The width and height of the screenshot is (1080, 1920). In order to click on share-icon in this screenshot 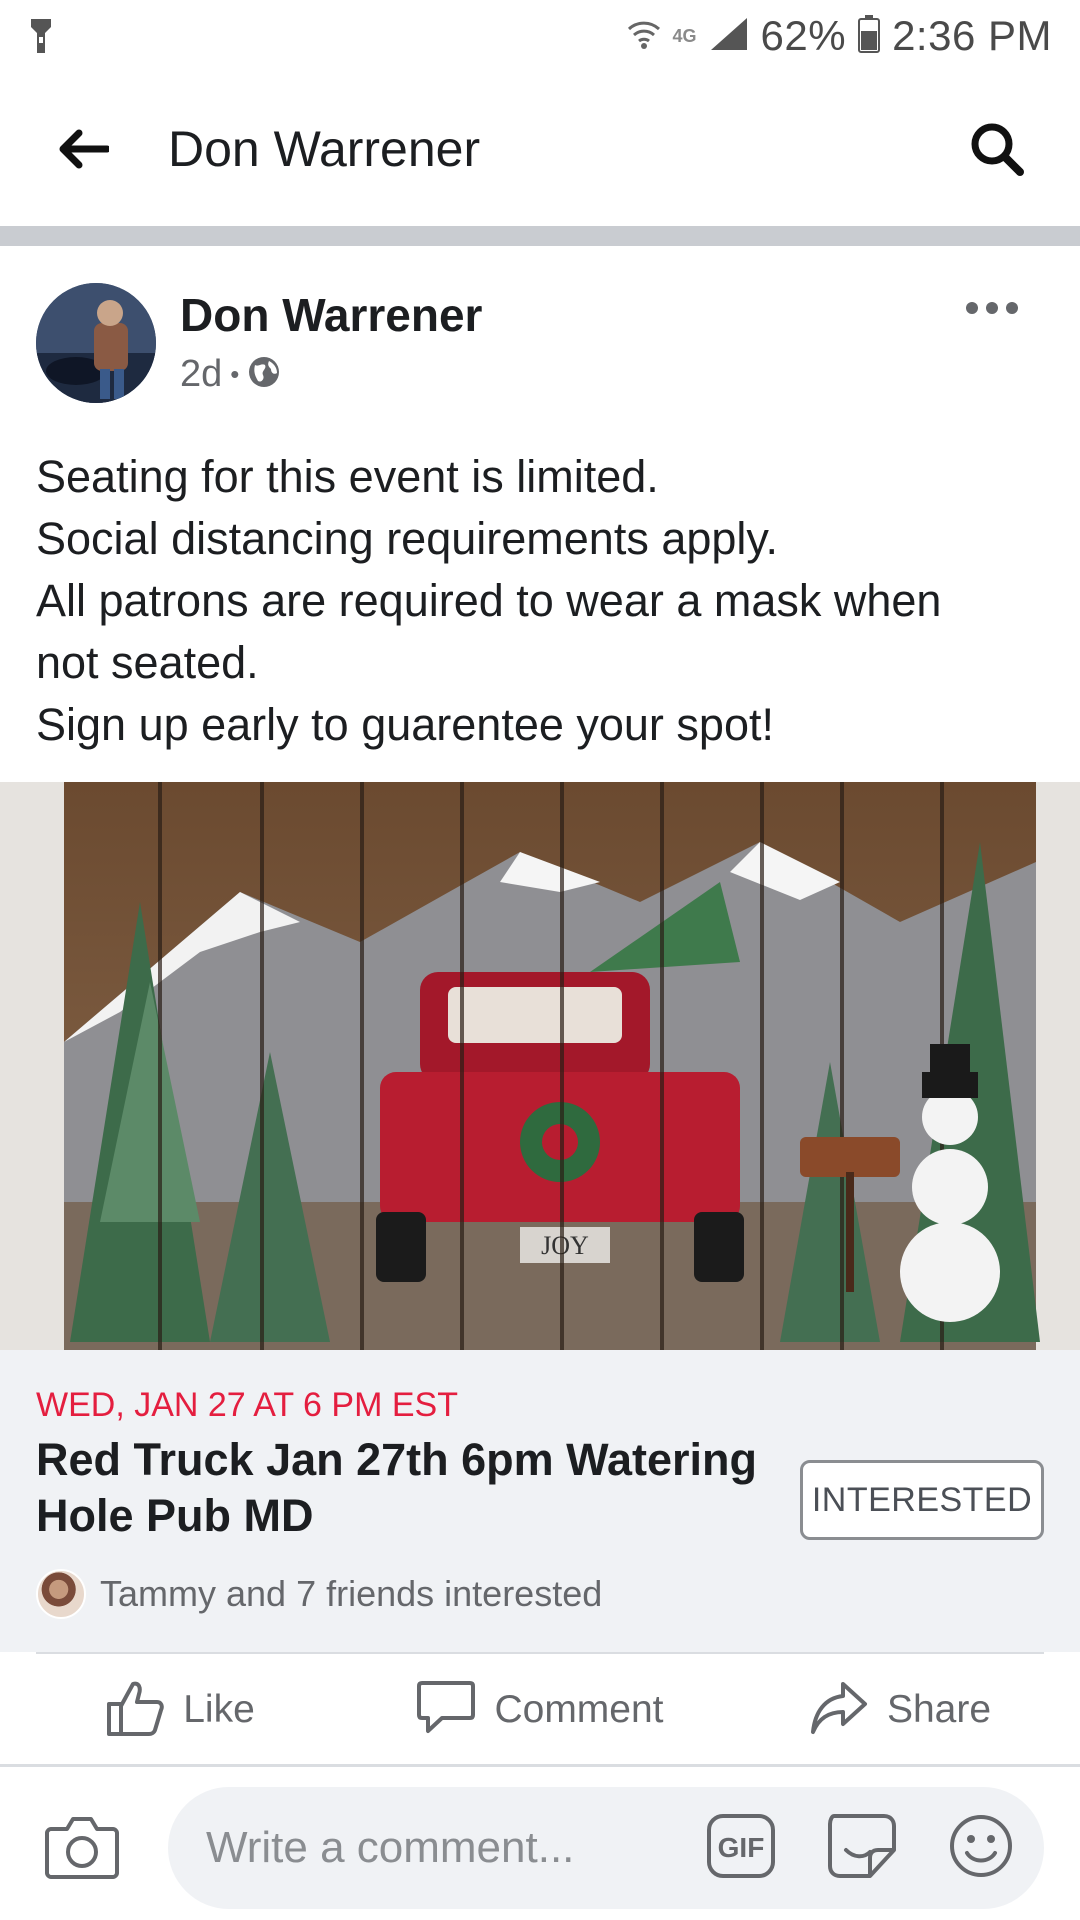, I will do `click(839, 1710)`.